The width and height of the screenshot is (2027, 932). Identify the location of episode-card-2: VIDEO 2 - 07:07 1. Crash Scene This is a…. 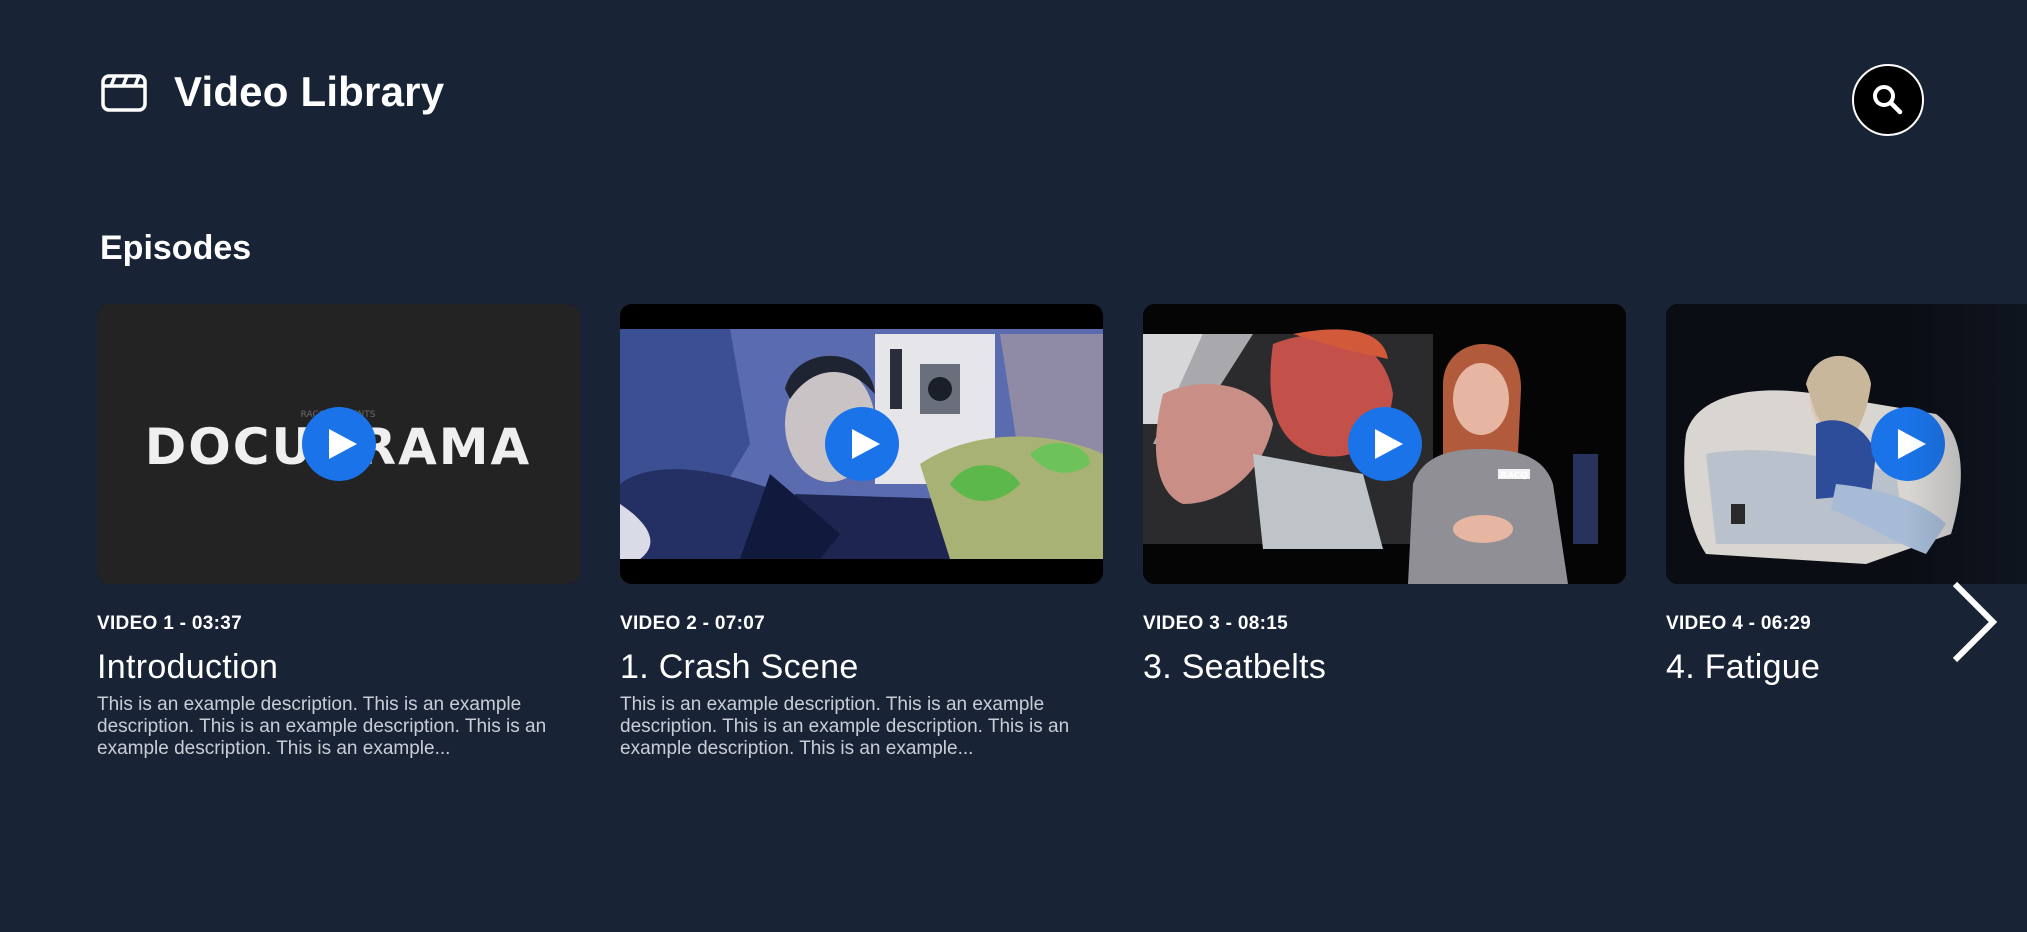
(861, 532).